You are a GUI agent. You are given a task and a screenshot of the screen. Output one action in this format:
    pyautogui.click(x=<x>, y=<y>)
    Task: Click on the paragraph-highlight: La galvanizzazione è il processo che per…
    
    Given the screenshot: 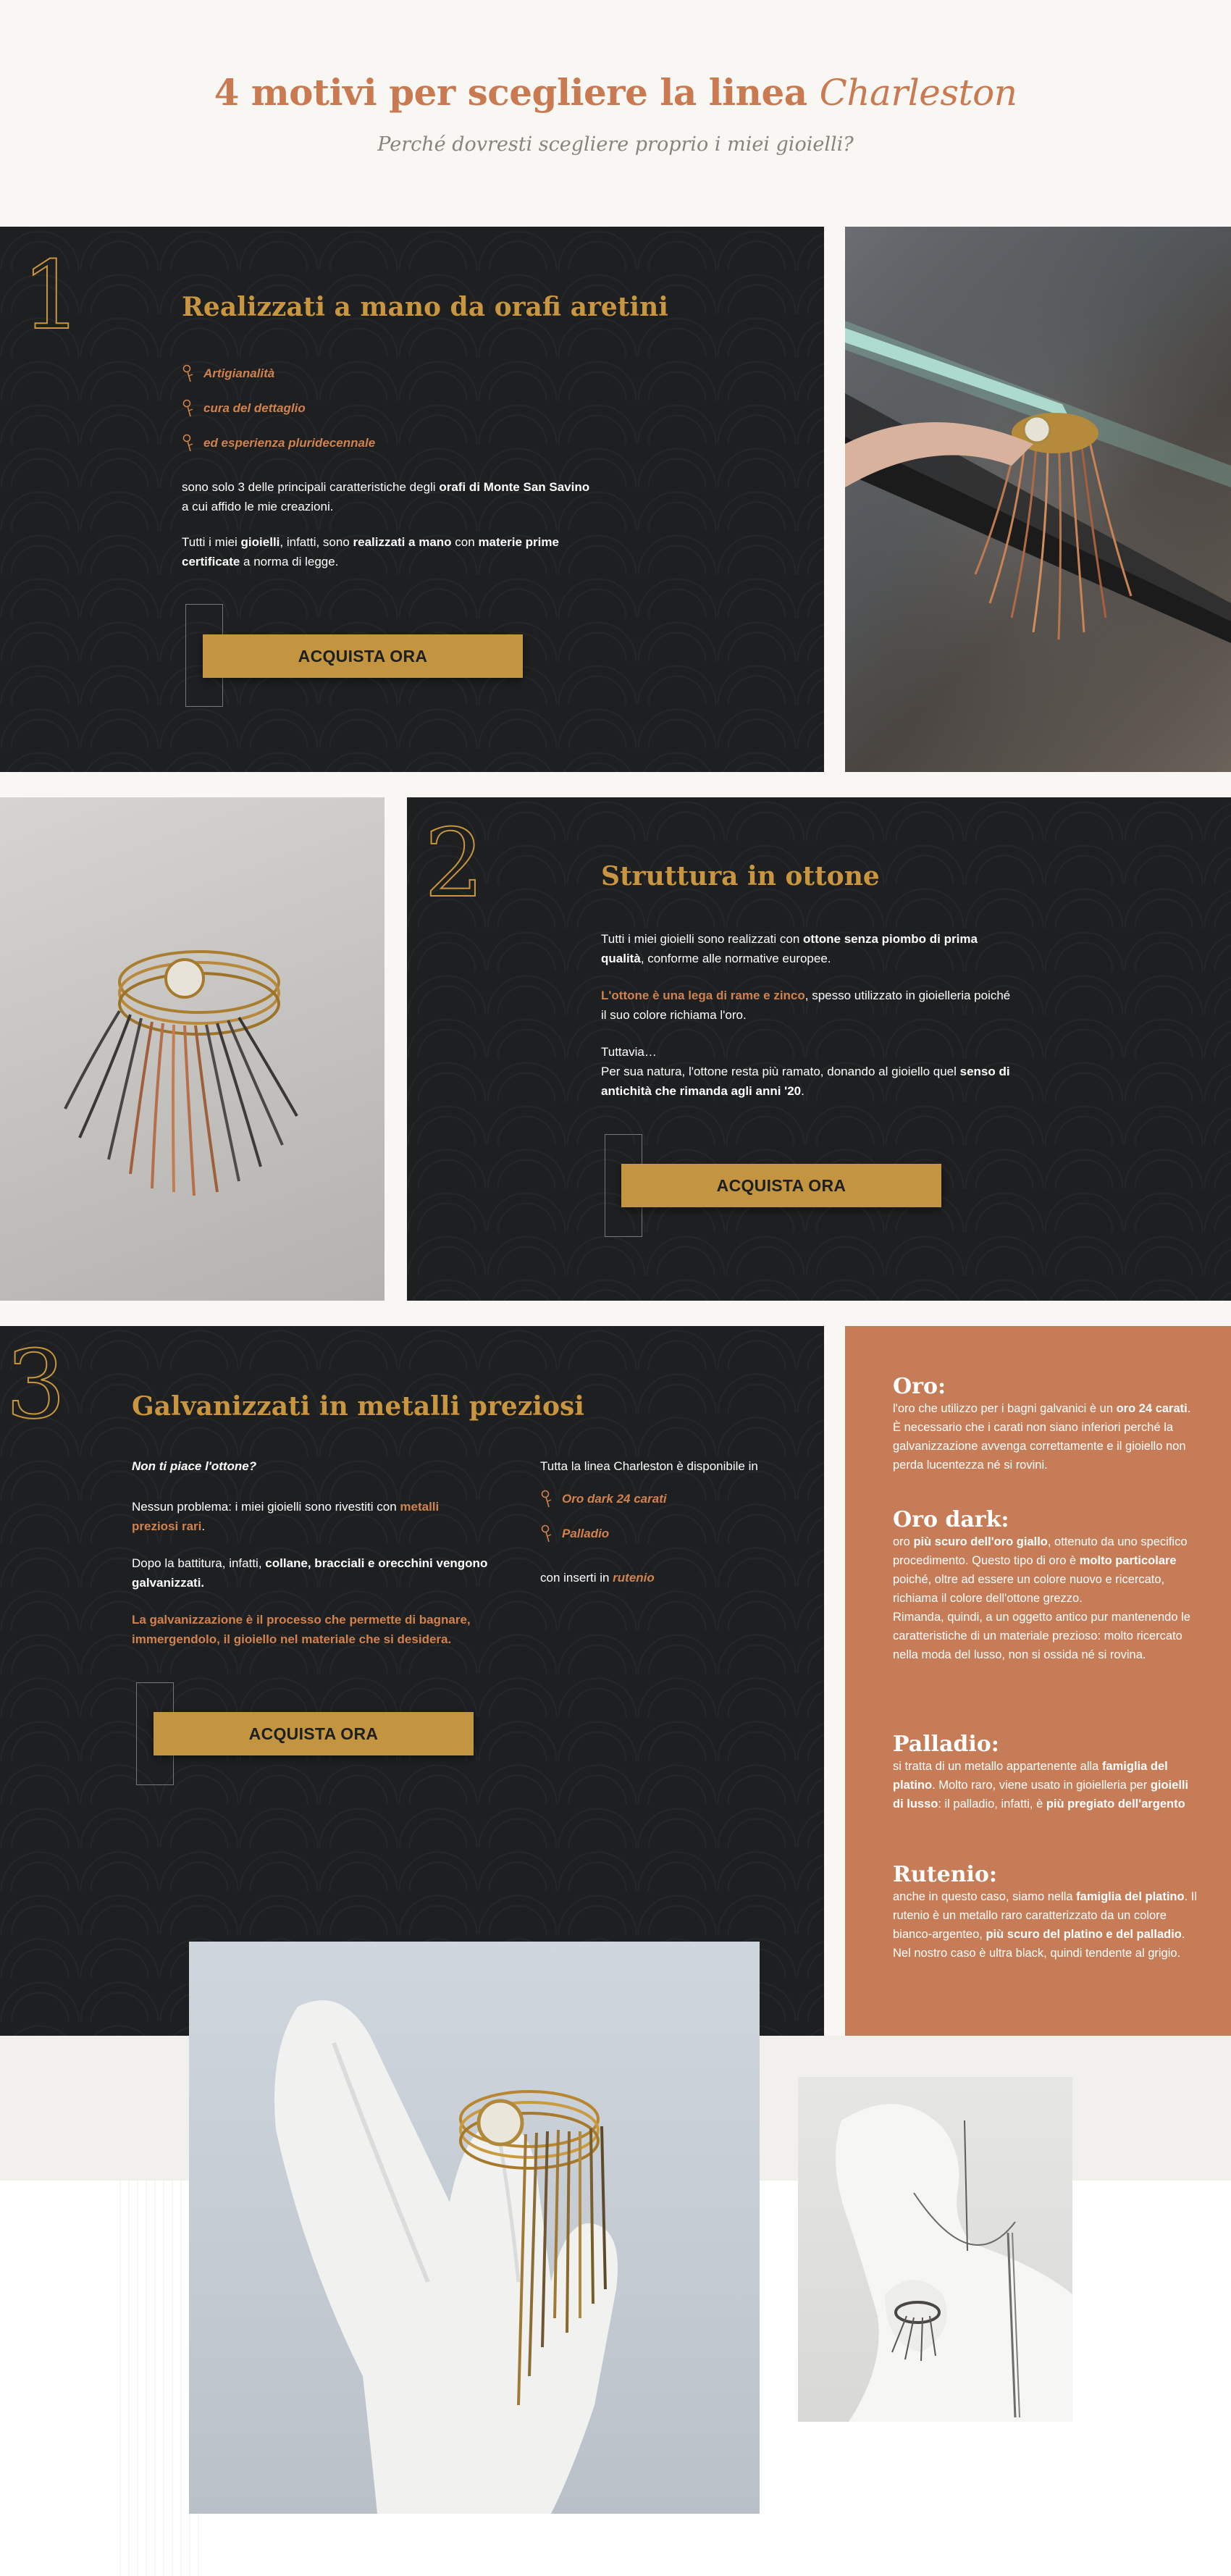 What is the action you would take?
    pyautogui.click(x=301, y=1629)
    